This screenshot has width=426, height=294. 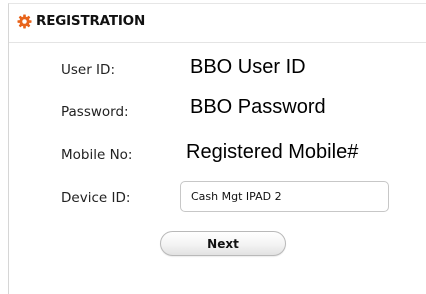 I want to click on page-title: REGISTRATION, so click(x=91, y=21).